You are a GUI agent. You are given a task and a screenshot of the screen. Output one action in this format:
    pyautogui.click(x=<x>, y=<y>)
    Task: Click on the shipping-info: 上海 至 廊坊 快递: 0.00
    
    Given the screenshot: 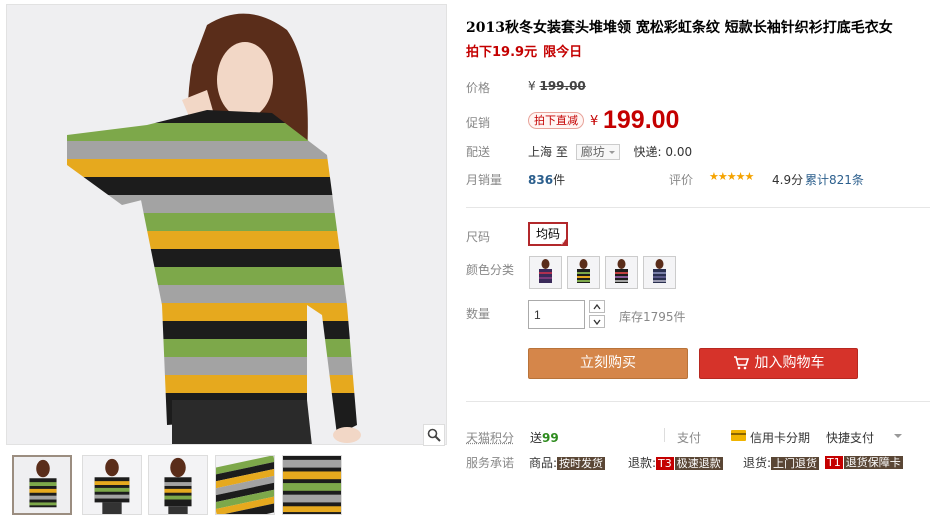 What is the action you would take?
    pyautogui.click(x=610, y=151)
    